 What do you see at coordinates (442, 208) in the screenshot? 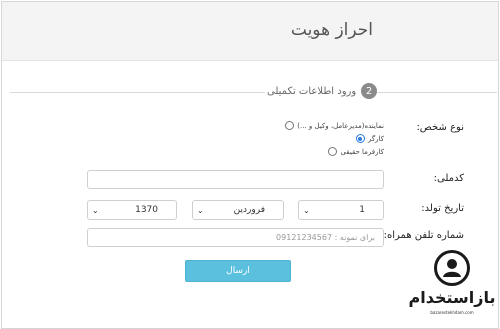
I see `birth-date-label: تاریخ تولد:` at bounding box center [442, 208].